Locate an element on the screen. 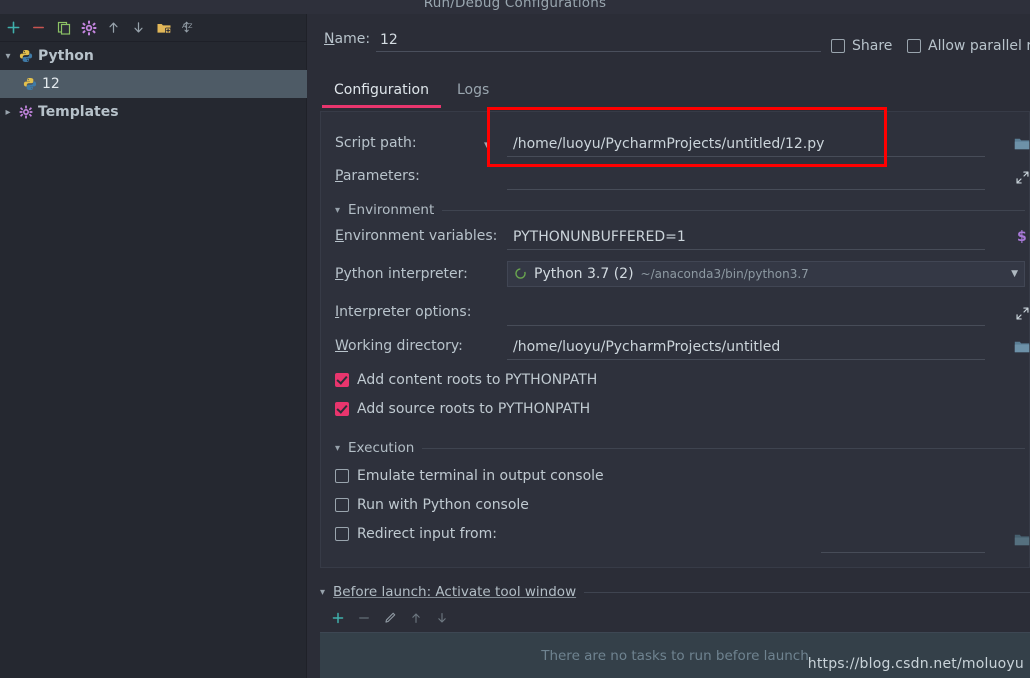 This screenshot has width=1030, height=678. execution-section-header: ▾ Execution is located at coordinates (680, 448).